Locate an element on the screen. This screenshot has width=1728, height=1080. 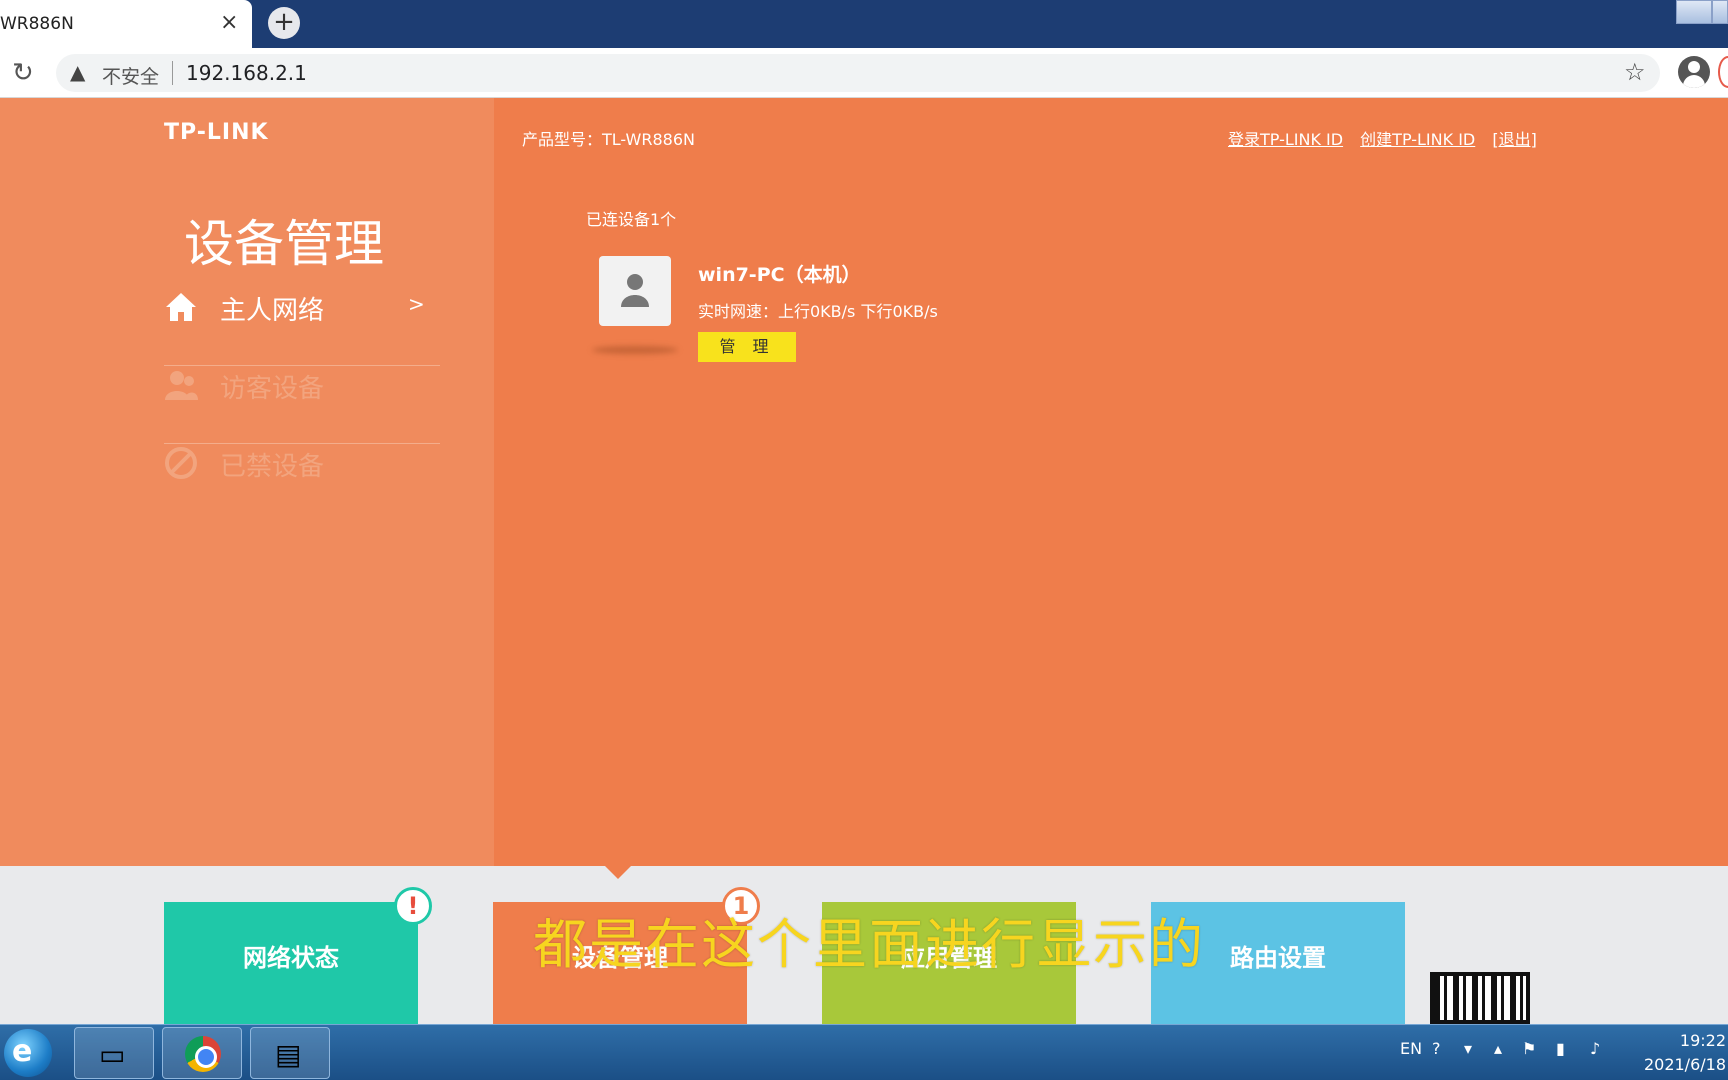
sidebar-item-label: 已禁设备 is located at coordinates (272, 467).